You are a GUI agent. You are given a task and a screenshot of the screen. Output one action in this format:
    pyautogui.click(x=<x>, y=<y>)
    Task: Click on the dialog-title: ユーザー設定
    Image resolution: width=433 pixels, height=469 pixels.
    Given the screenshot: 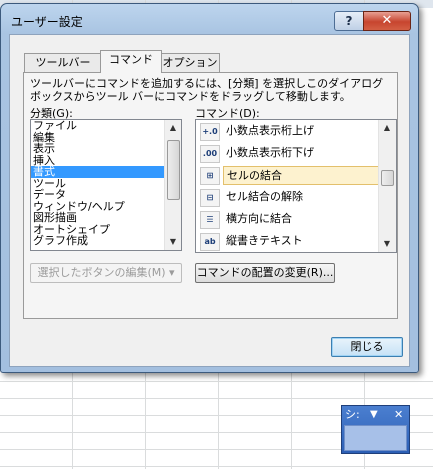 What is the action you would take?
    pyautogui.click(x=47, y=22)
    